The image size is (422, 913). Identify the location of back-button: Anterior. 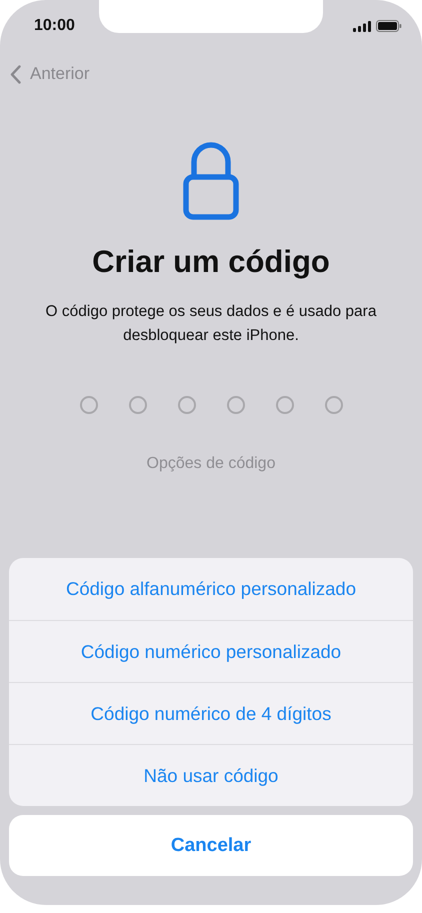
(50, 74).